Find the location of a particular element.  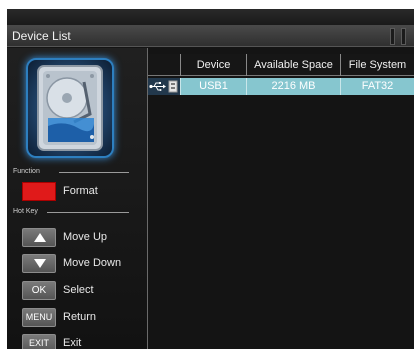

move-down-key is located at coordinates (39, 263).